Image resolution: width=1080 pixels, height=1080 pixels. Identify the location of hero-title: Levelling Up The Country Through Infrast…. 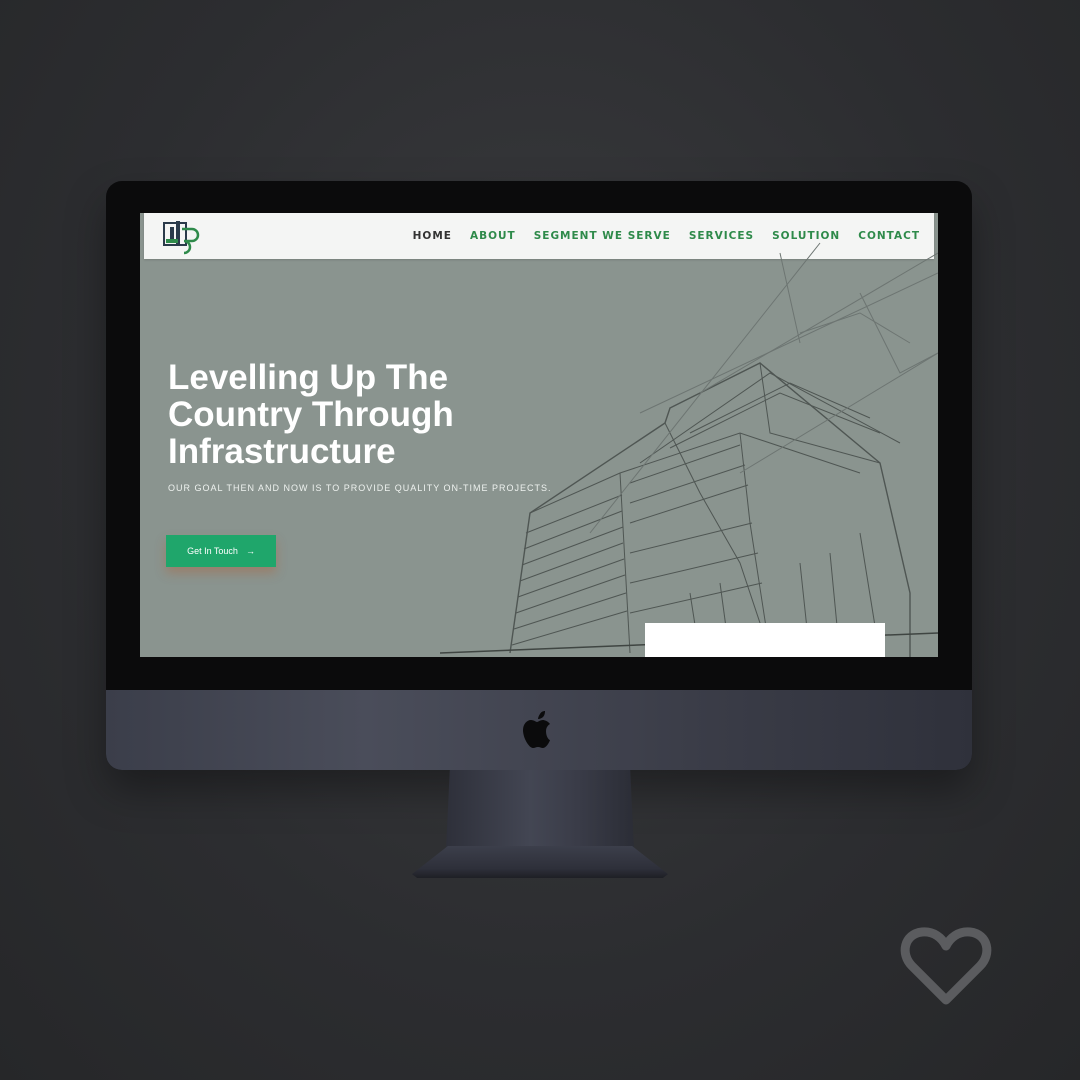
(368, 414).